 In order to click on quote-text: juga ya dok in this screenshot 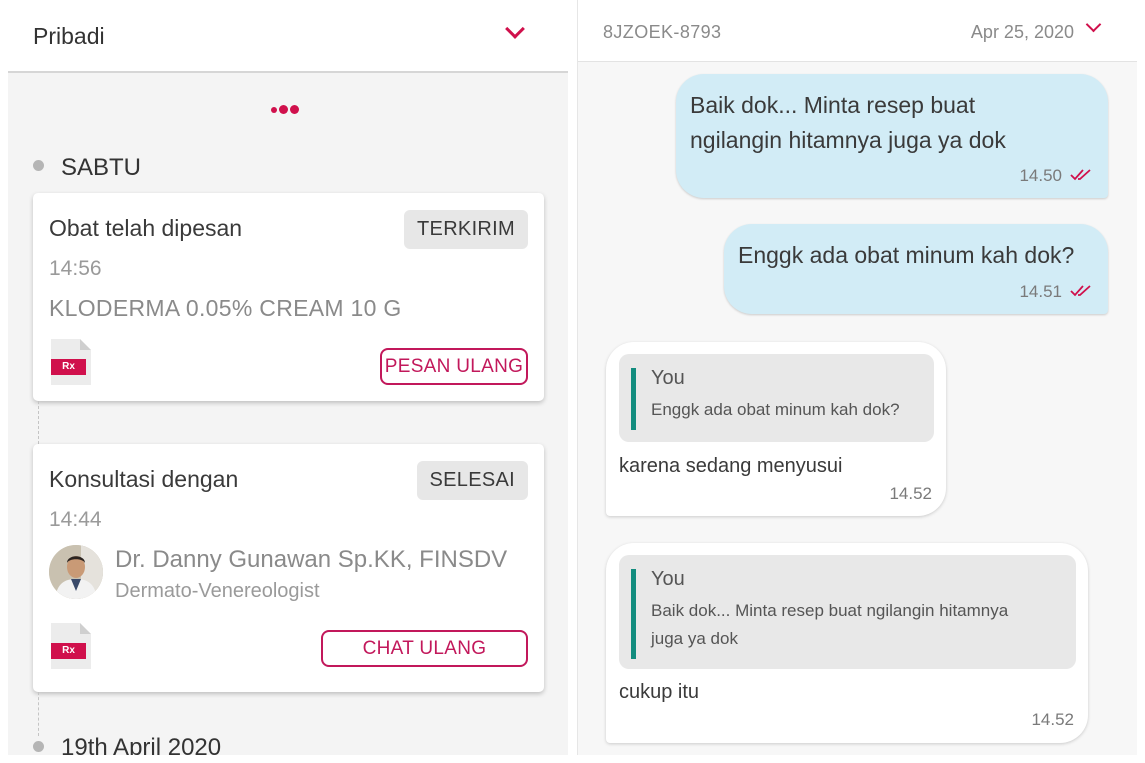, I will do `click(694, 638)`.